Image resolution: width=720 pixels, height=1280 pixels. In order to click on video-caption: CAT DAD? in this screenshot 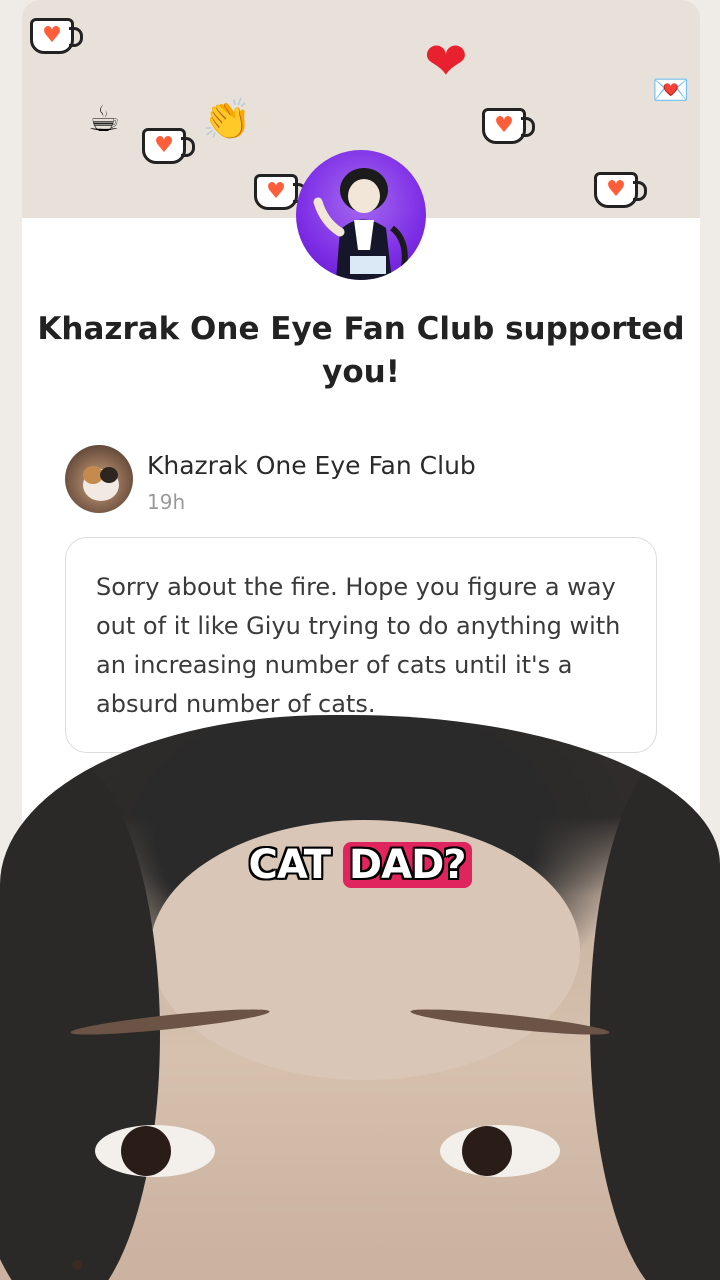, I will do `click(360, 865)`.